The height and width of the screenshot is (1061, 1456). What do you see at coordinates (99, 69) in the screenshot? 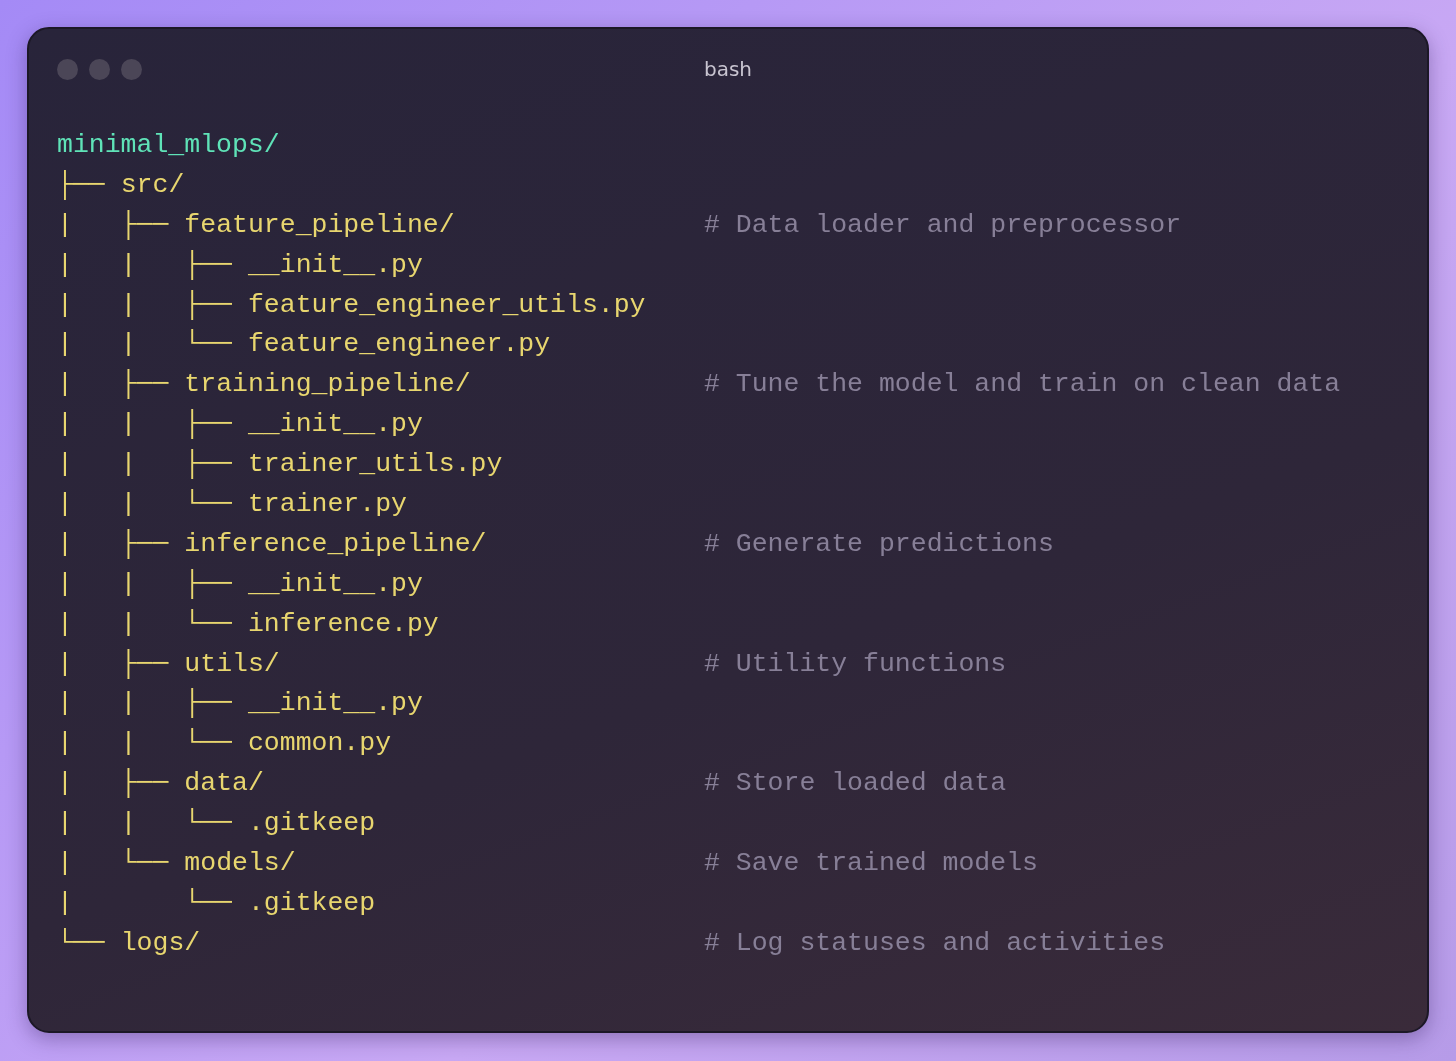
I see `minimize-button` at bounding box center [99, 69].